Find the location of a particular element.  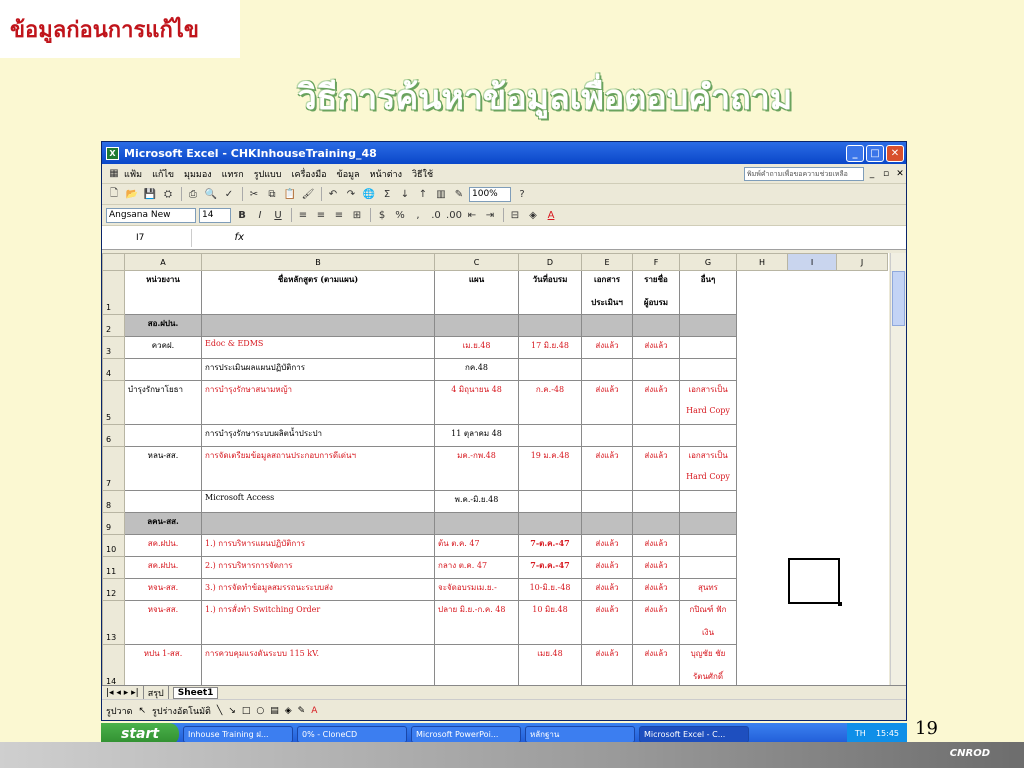

table-cell: 2.) การบริหารการจัดการ is located at coordinates (318, 567).